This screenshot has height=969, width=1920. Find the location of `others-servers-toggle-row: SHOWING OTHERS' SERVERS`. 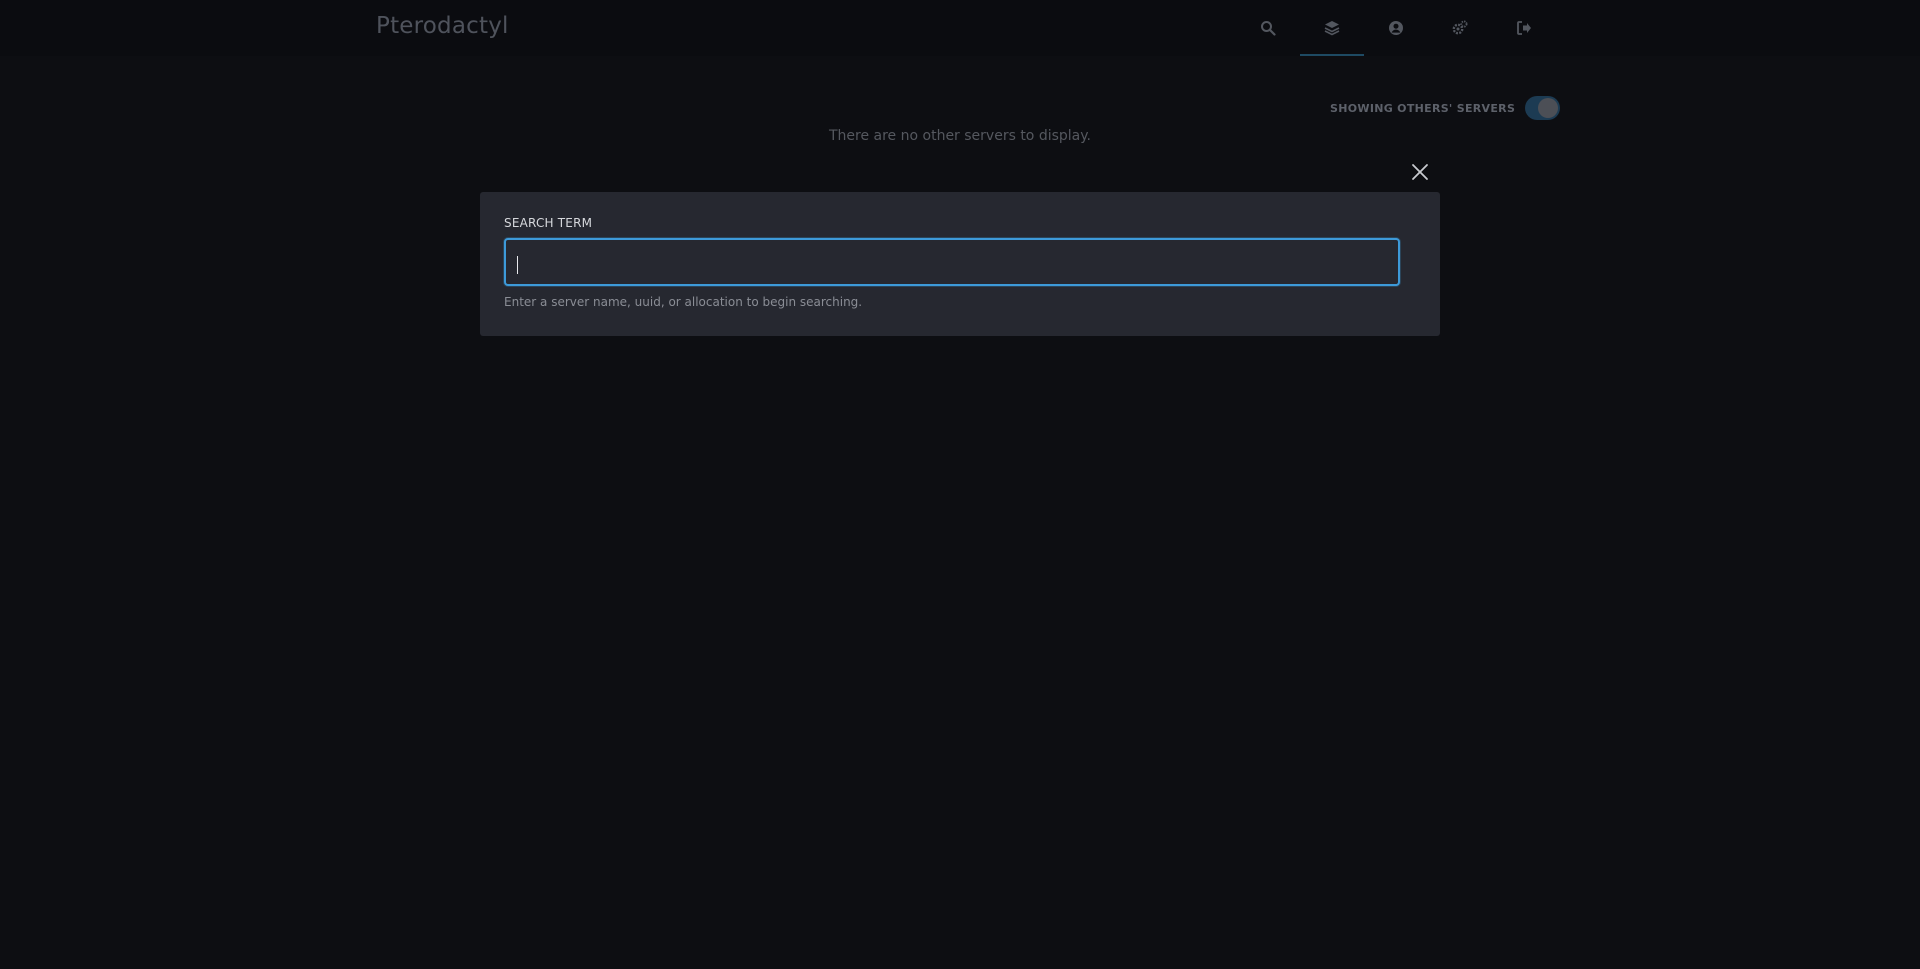

others-servers-toggle-row: SHOWING OTHERS' SERVERS is located at coordinates (1445, 108).